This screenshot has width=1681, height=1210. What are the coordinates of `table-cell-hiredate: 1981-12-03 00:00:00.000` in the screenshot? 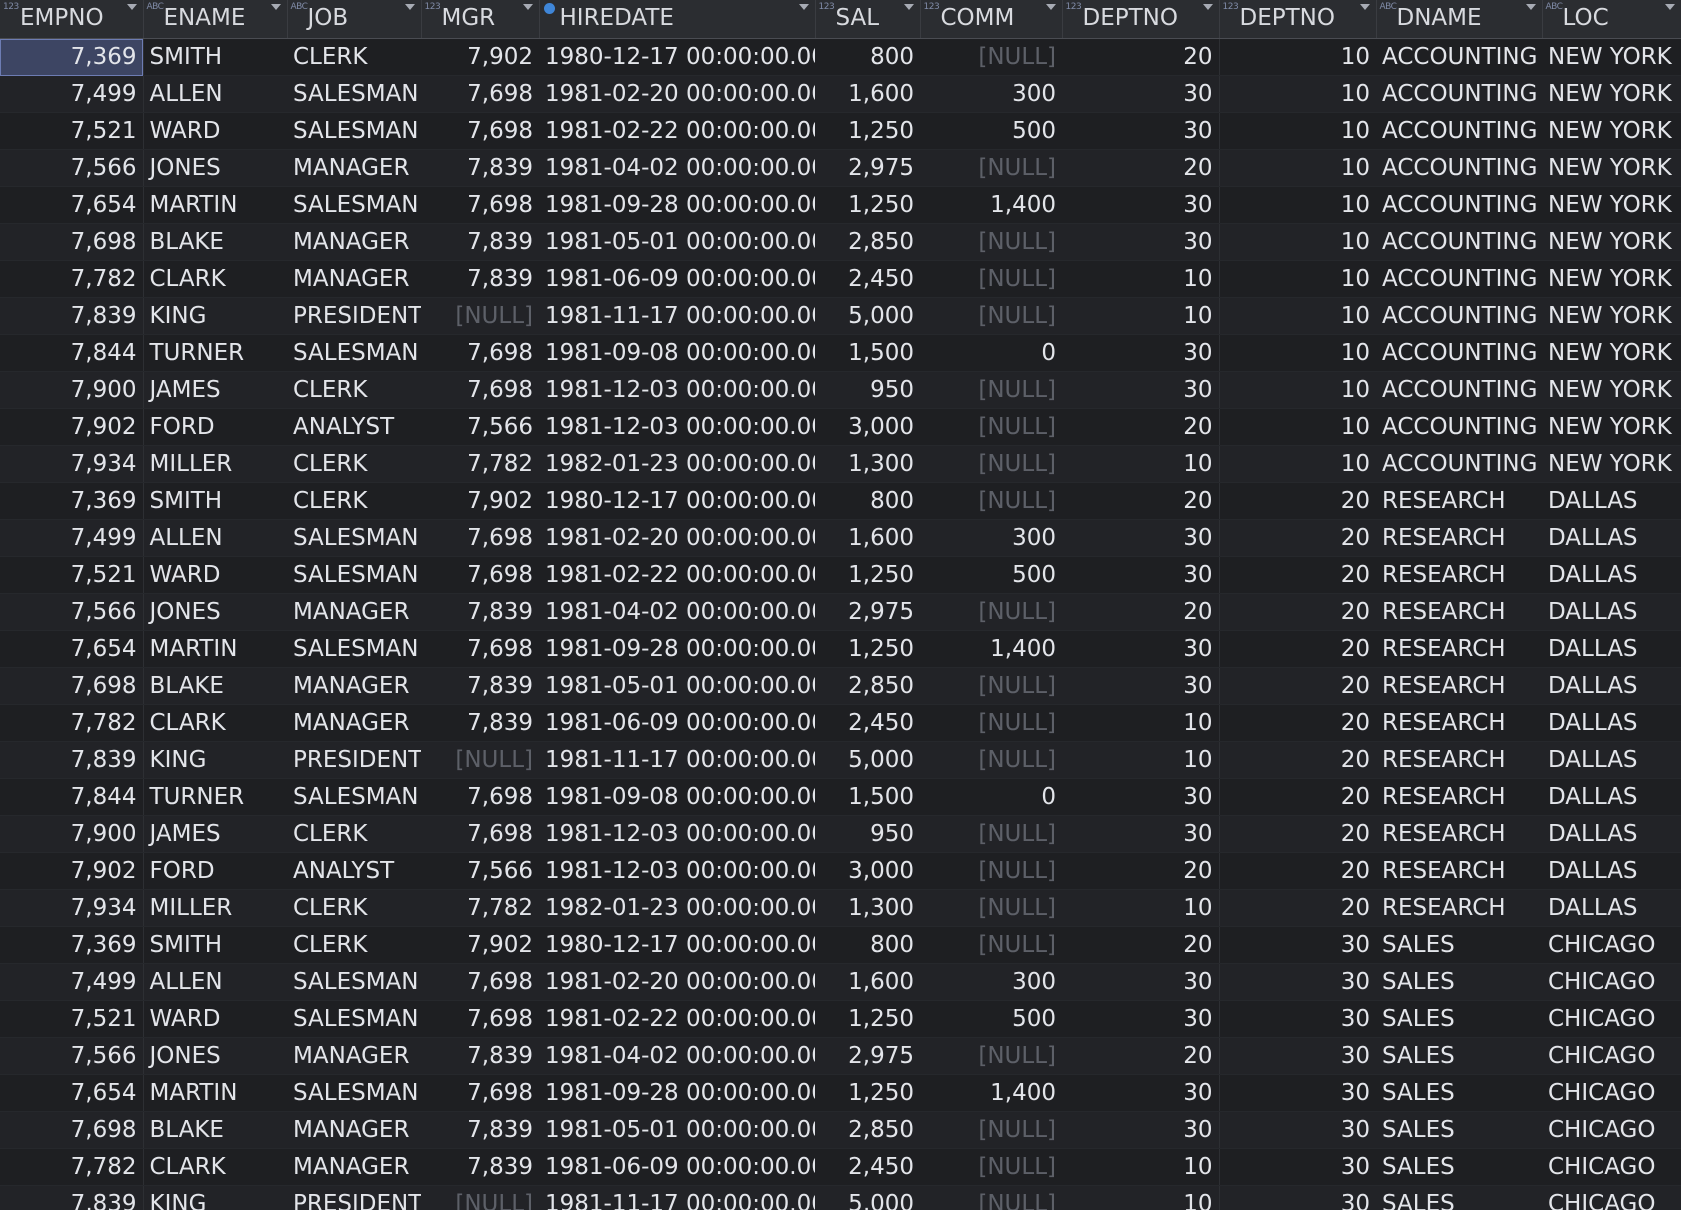 It's located at (677, 390).